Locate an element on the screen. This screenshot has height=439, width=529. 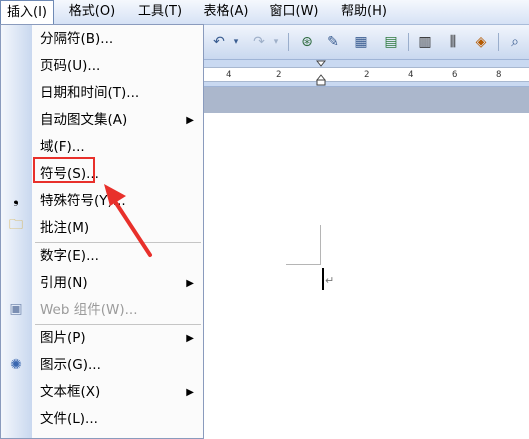
undo-icon: ↶ is located at coordinates (219, 42).